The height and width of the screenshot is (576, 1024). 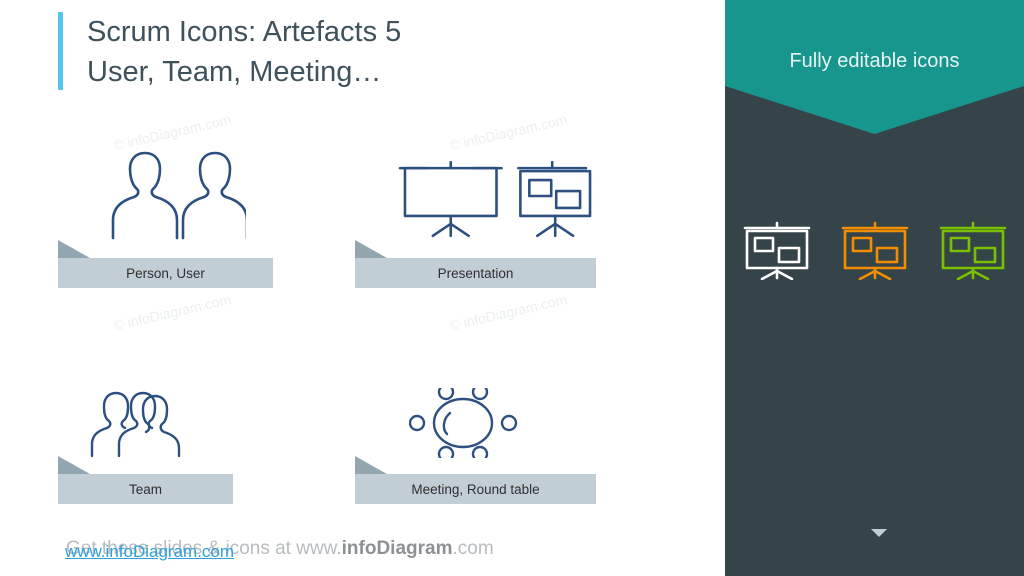 What do you see at coordinates (145, 480) in the screenshot?
I see `label-ribbon-team: Team` at bounding box center [145, 480].